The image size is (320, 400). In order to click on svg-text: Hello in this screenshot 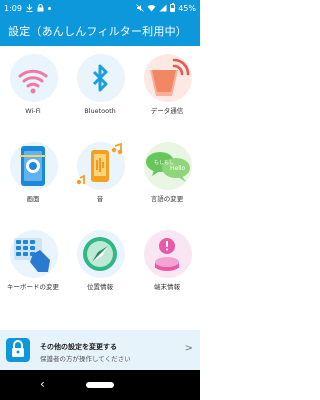, I will do `click(178, 168)`.